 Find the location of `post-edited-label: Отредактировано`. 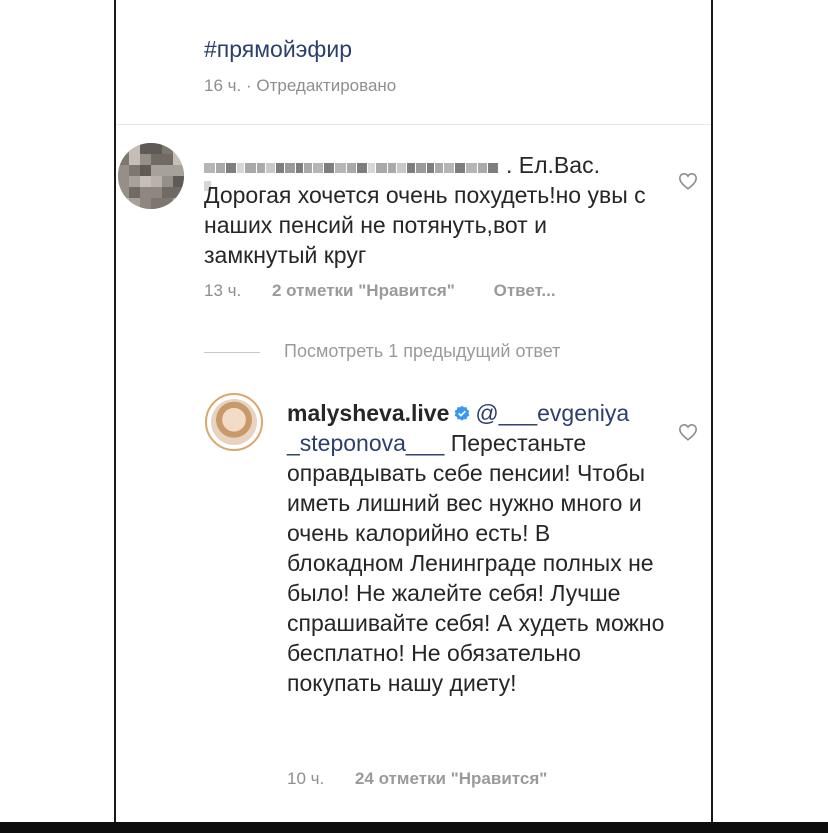

post-edited-label: Отредактировано is located at coordinates (326, 85).